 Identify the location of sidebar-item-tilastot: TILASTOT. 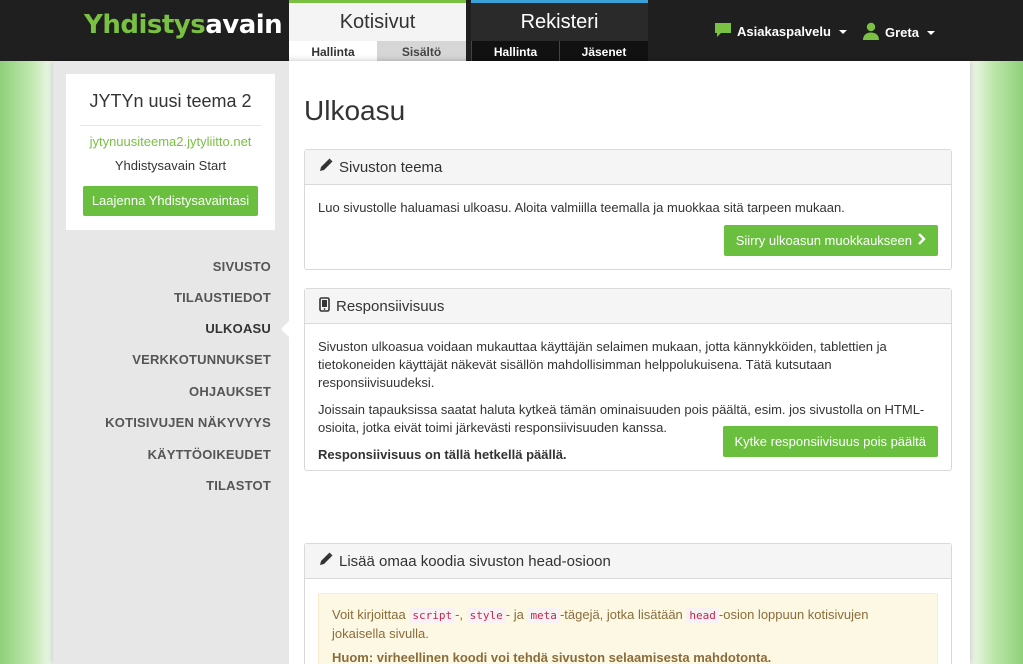
(238, 485).